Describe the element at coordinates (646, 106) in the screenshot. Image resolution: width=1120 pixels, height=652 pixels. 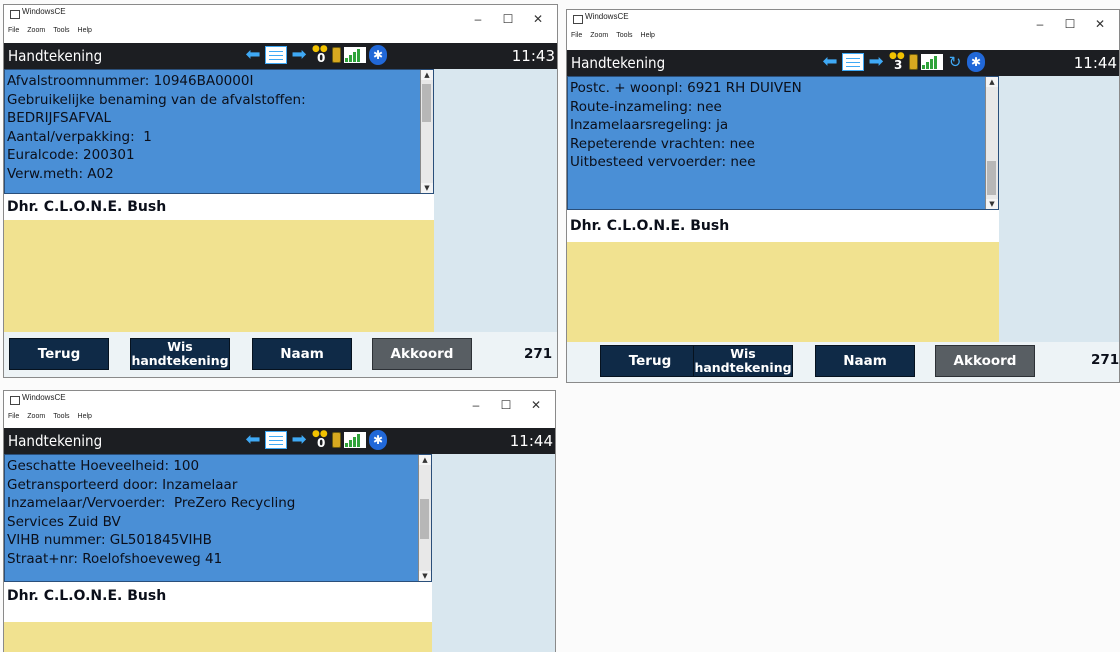
I see `detail-line: Route-inzameling: nee` at that location.